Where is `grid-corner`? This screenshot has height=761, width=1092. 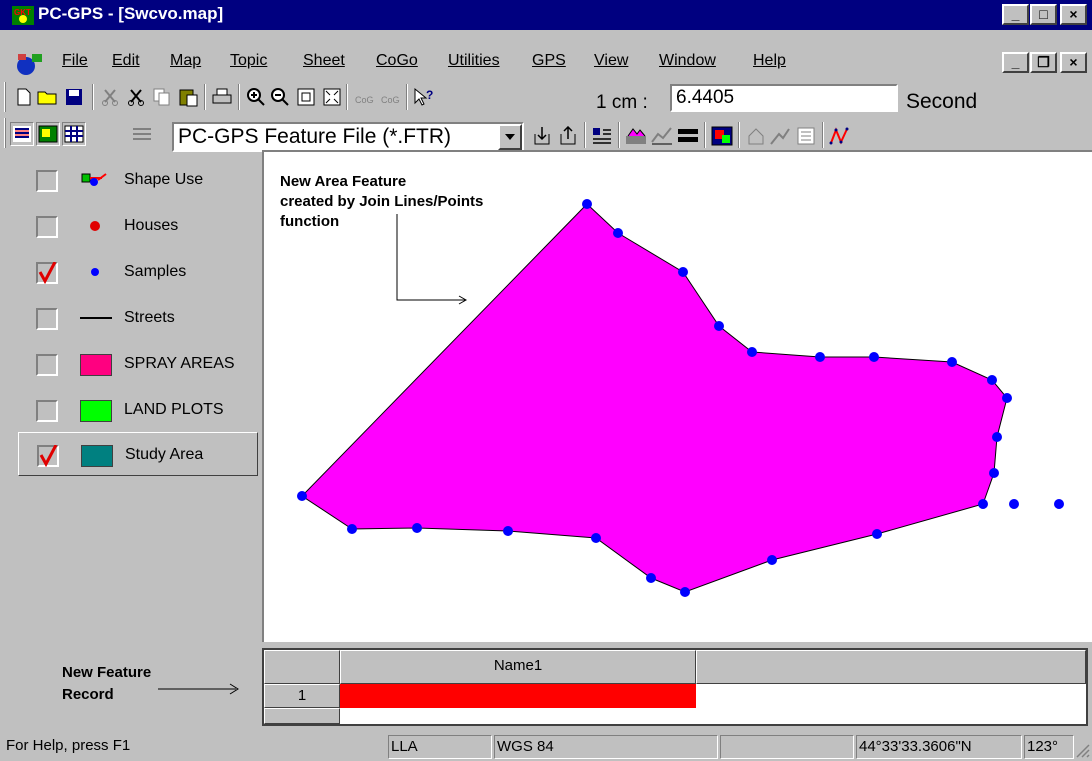
grid-corner is located at coordinates (302, 667).